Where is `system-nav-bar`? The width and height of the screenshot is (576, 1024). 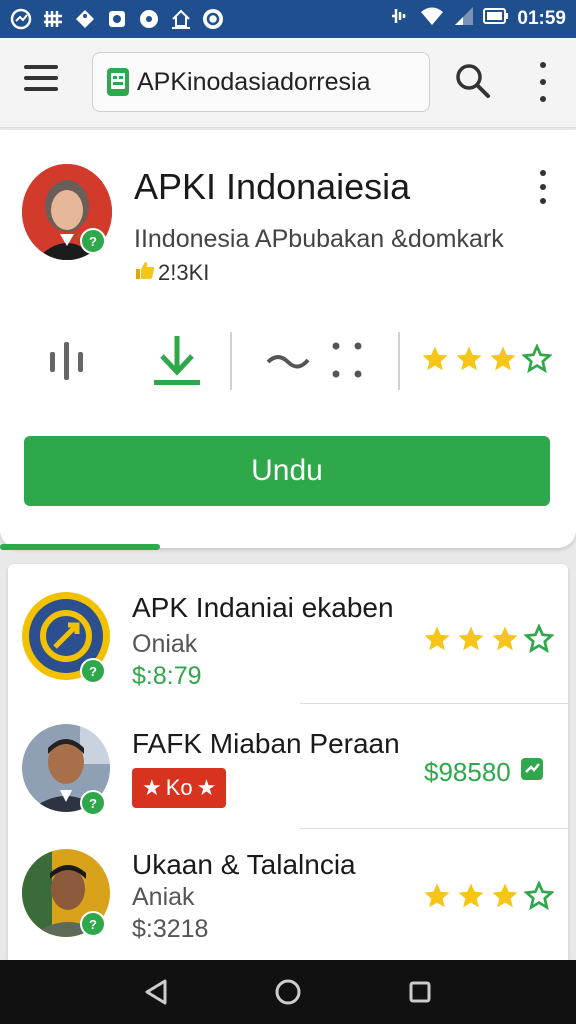
system-nav-bar is located at coordinates (288, 992).